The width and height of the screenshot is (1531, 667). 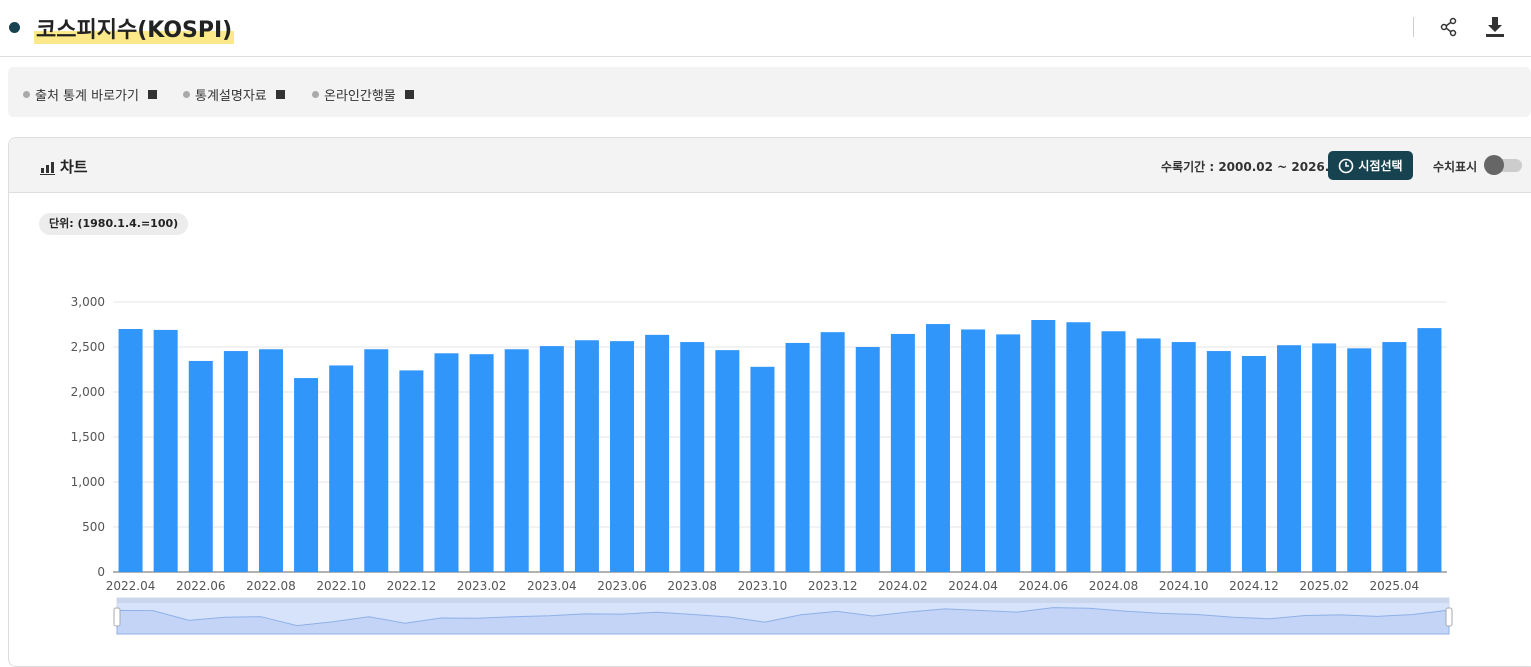 What do you see at coordinates (376, 460) in the screenshot?
I see `bar-2022.11` at bounding box center [376, 460].